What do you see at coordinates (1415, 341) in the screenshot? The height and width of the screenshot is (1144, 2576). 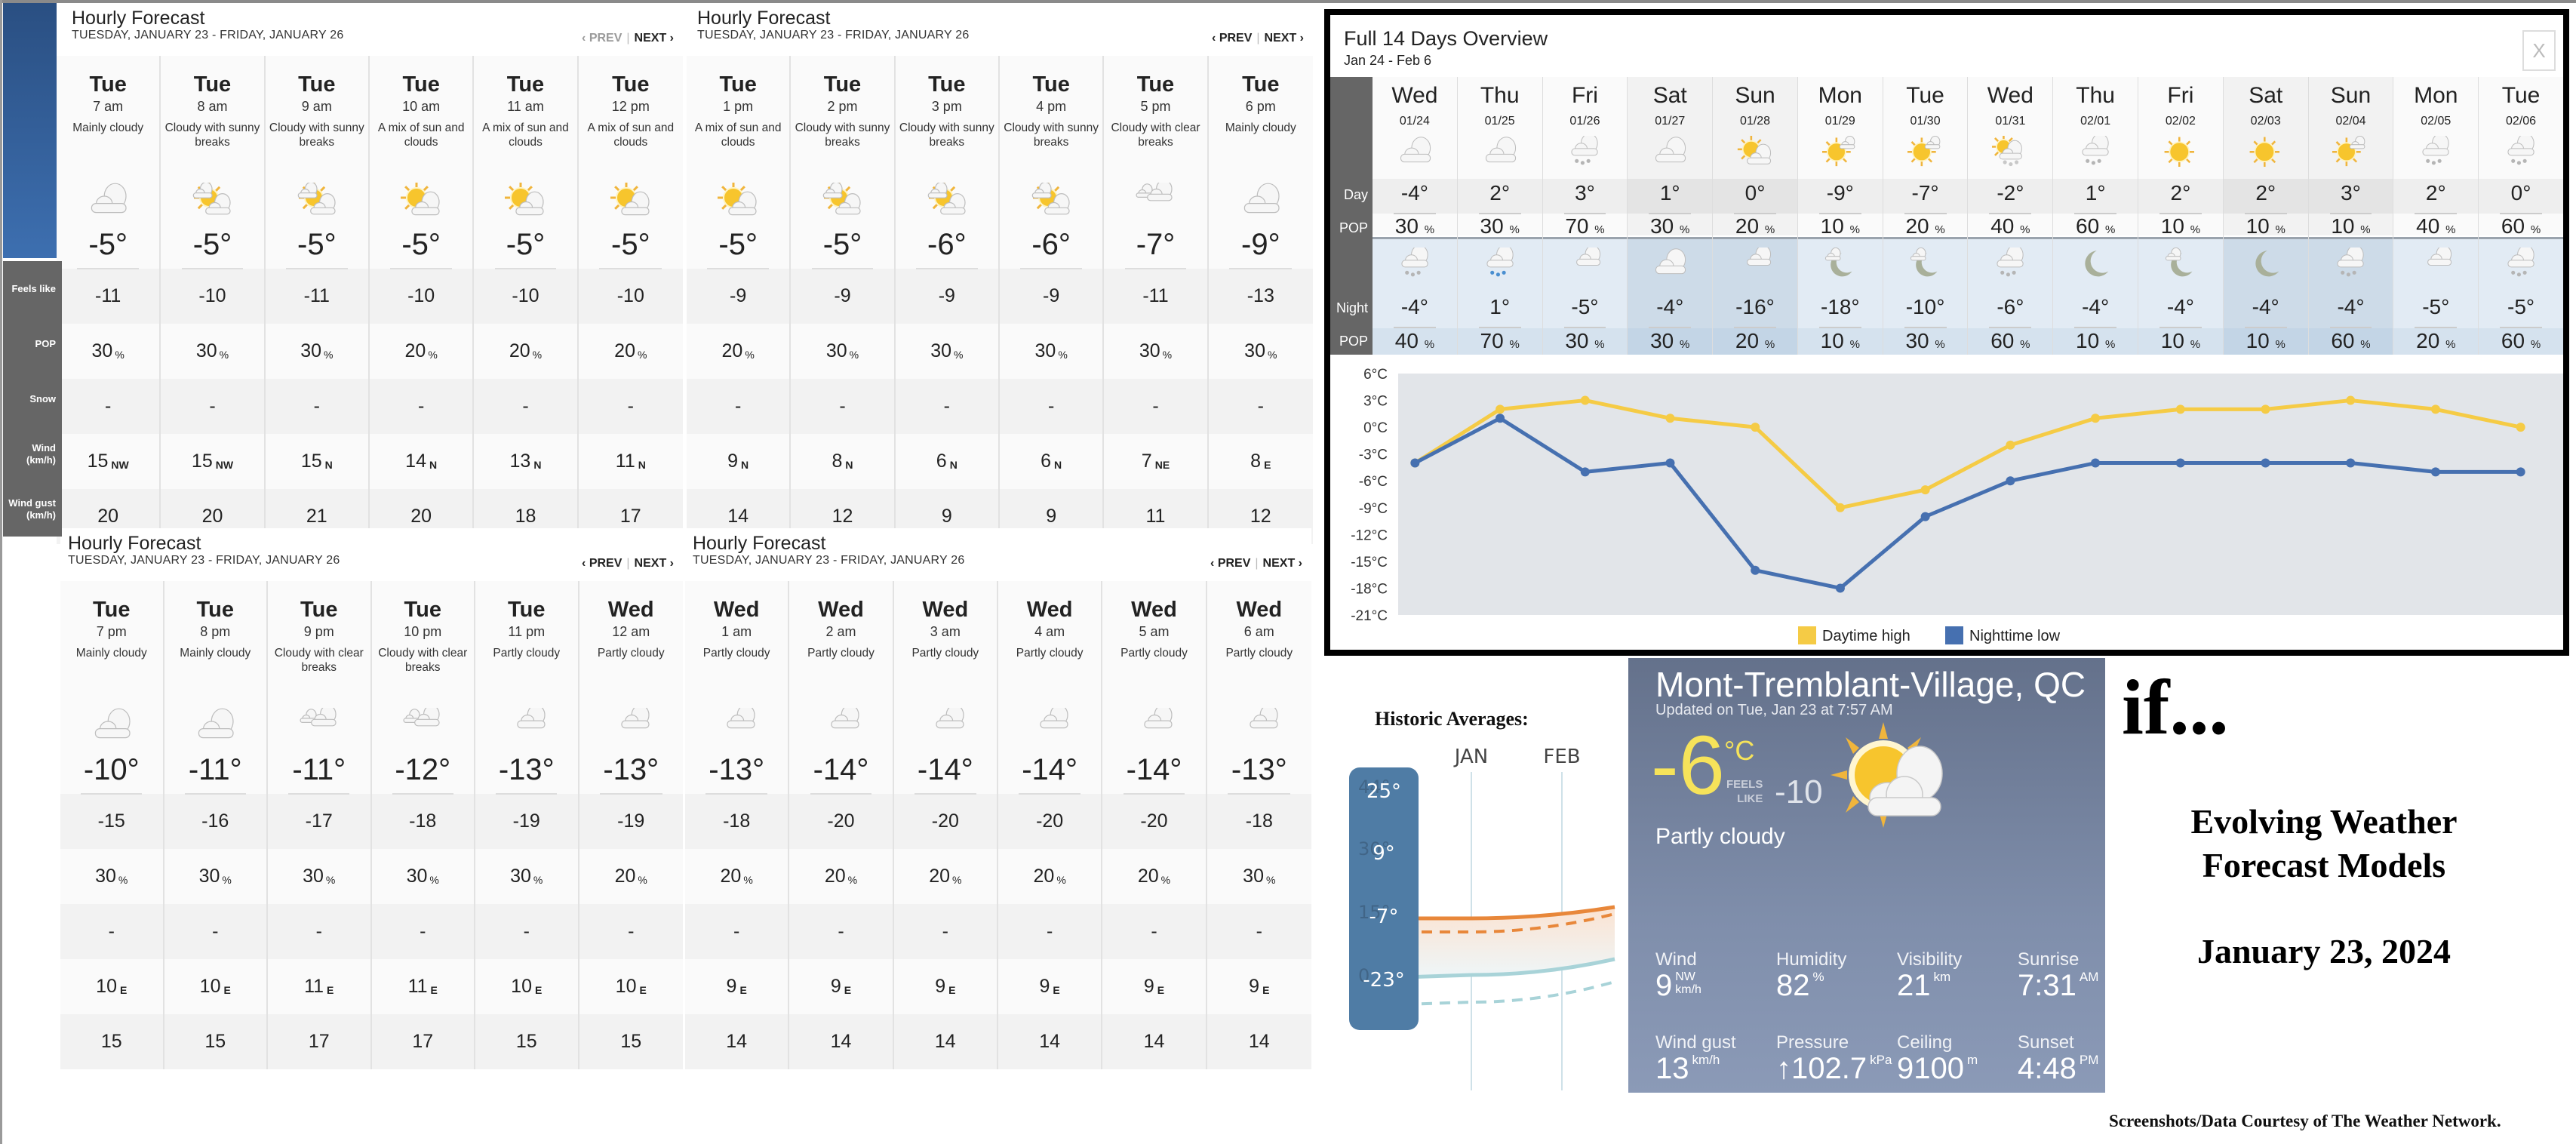 I see `night-pop: 40 %` at bounding box center [1415, 341].